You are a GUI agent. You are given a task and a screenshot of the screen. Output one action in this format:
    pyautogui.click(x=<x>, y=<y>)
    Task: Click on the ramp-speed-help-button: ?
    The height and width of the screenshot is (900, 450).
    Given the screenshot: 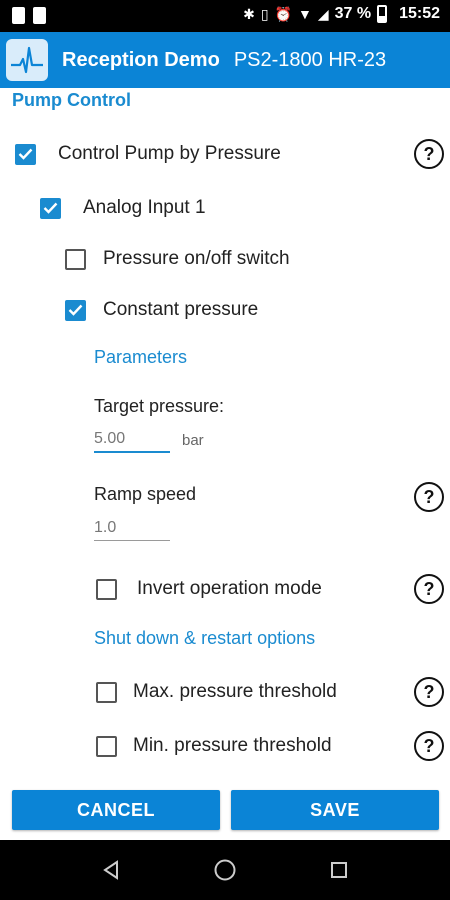 What is the action you would take?
    pyautogui.click(x=429, y=497)
    